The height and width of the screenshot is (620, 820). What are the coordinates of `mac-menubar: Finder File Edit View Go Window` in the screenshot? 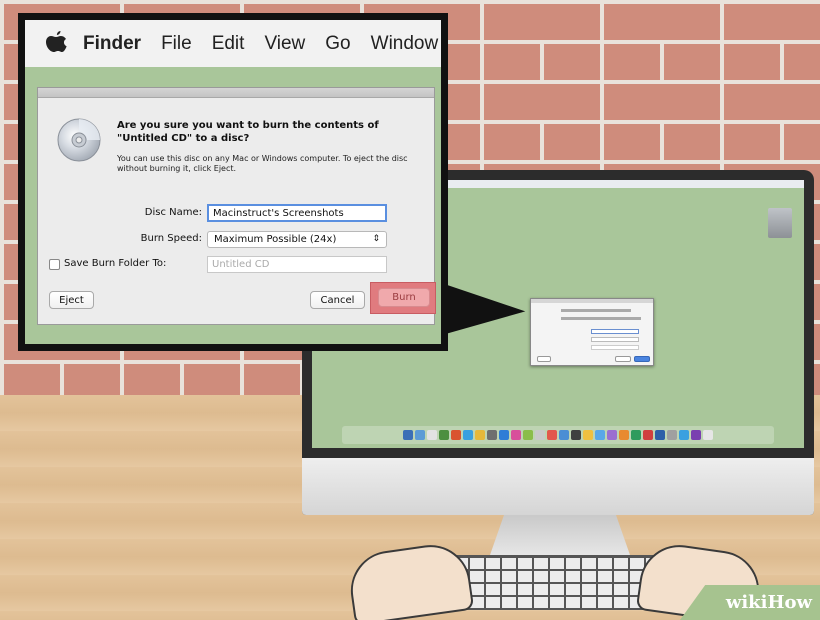 It's located at (233, 43).